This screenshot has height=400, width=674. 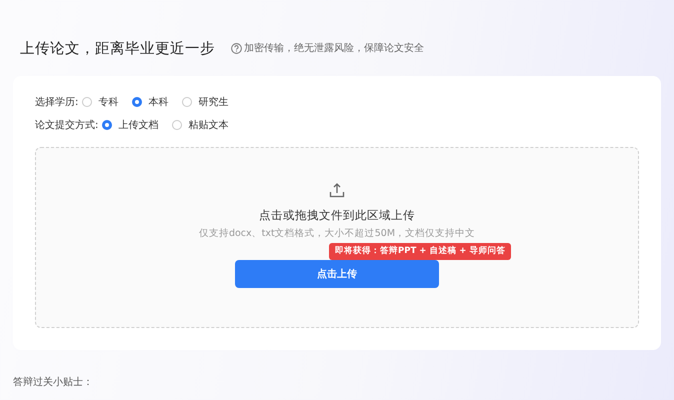 I want to click on radio-option: 研究生, so click(x=205, y=101).